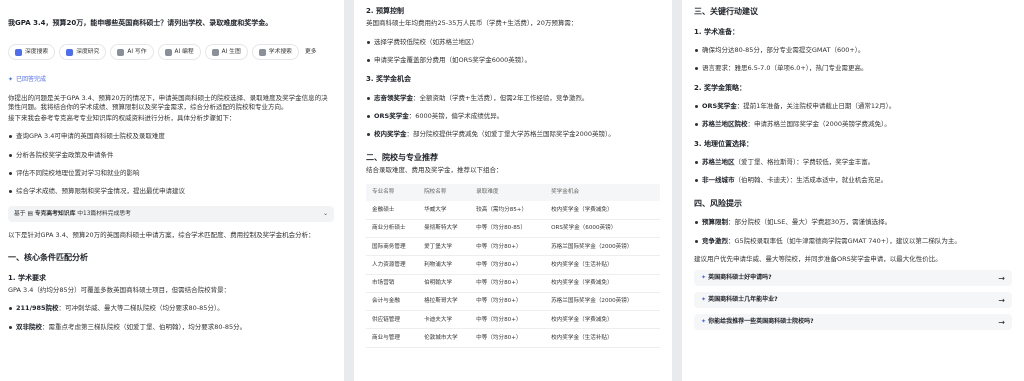 The width and height of the screenshot is (1024, 381). What do you see at coordinates (311, 52) in the screenshot?
I see `tool-more-button: 更多` at bounding box center [311, 52].